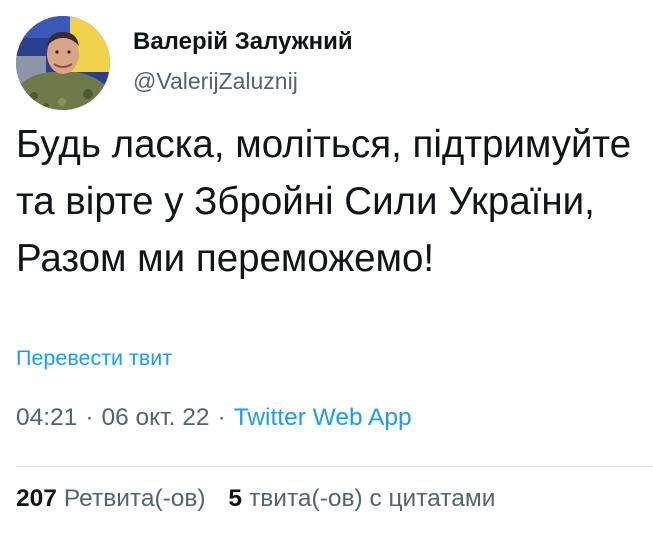  Describe the element at coordinates (215, 81) in the screenshot. I see `author-handle: @ValerijZaluznij` at that location.